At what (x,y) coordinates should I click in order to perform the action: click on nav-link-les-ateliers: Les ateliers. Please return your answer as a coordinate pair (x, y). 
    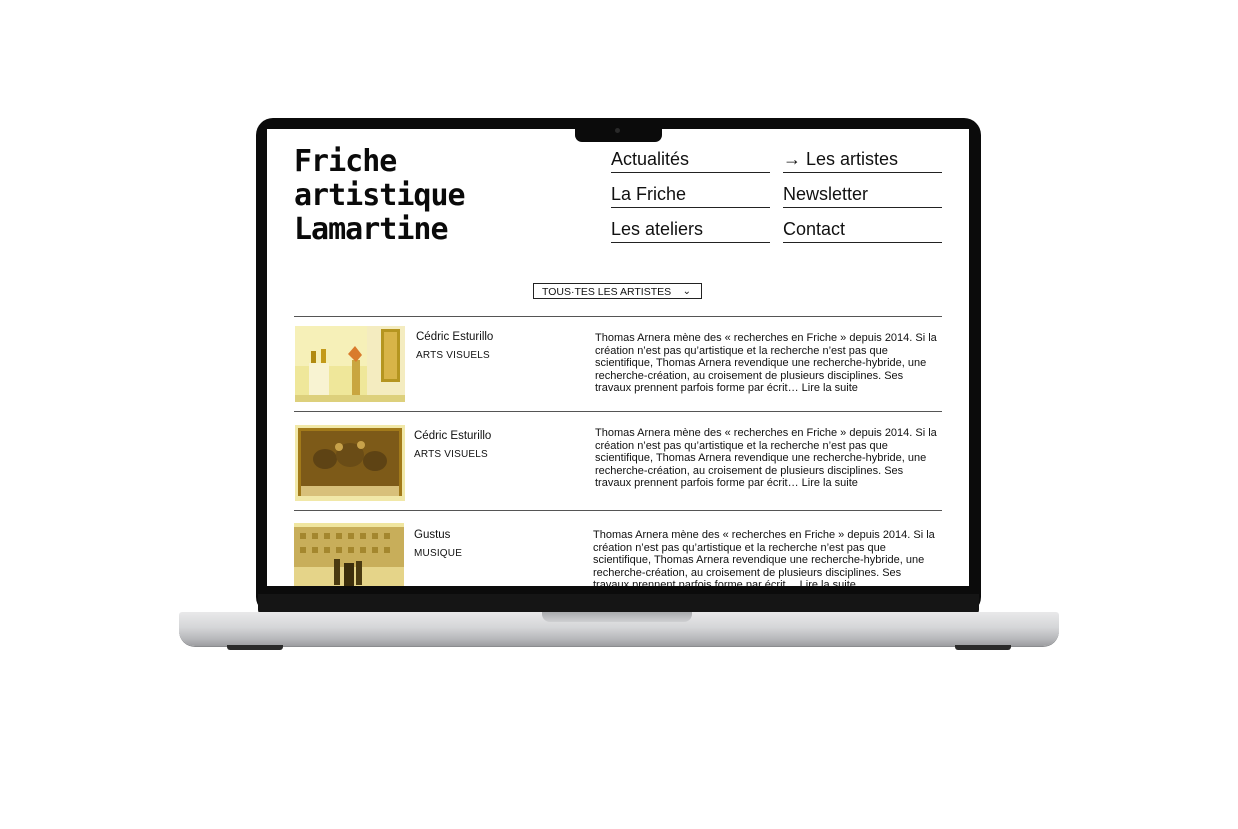
    Looking at the image, I should click on (690, 230).